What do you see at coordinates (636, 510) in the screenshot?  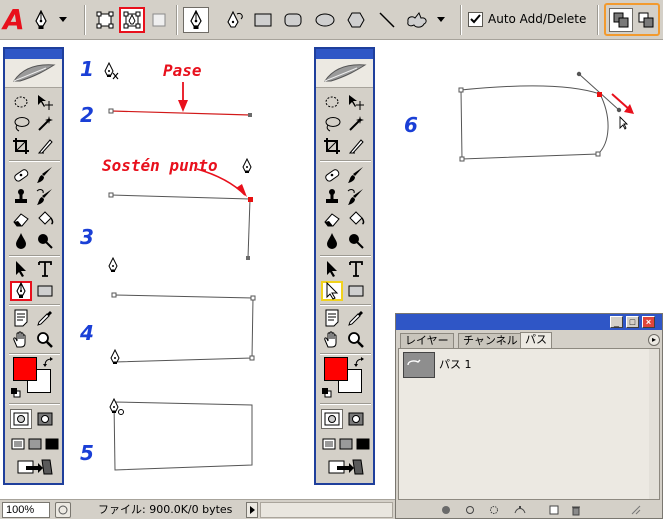 I see `resize-grip-icon` at bounding box center [636, 510].